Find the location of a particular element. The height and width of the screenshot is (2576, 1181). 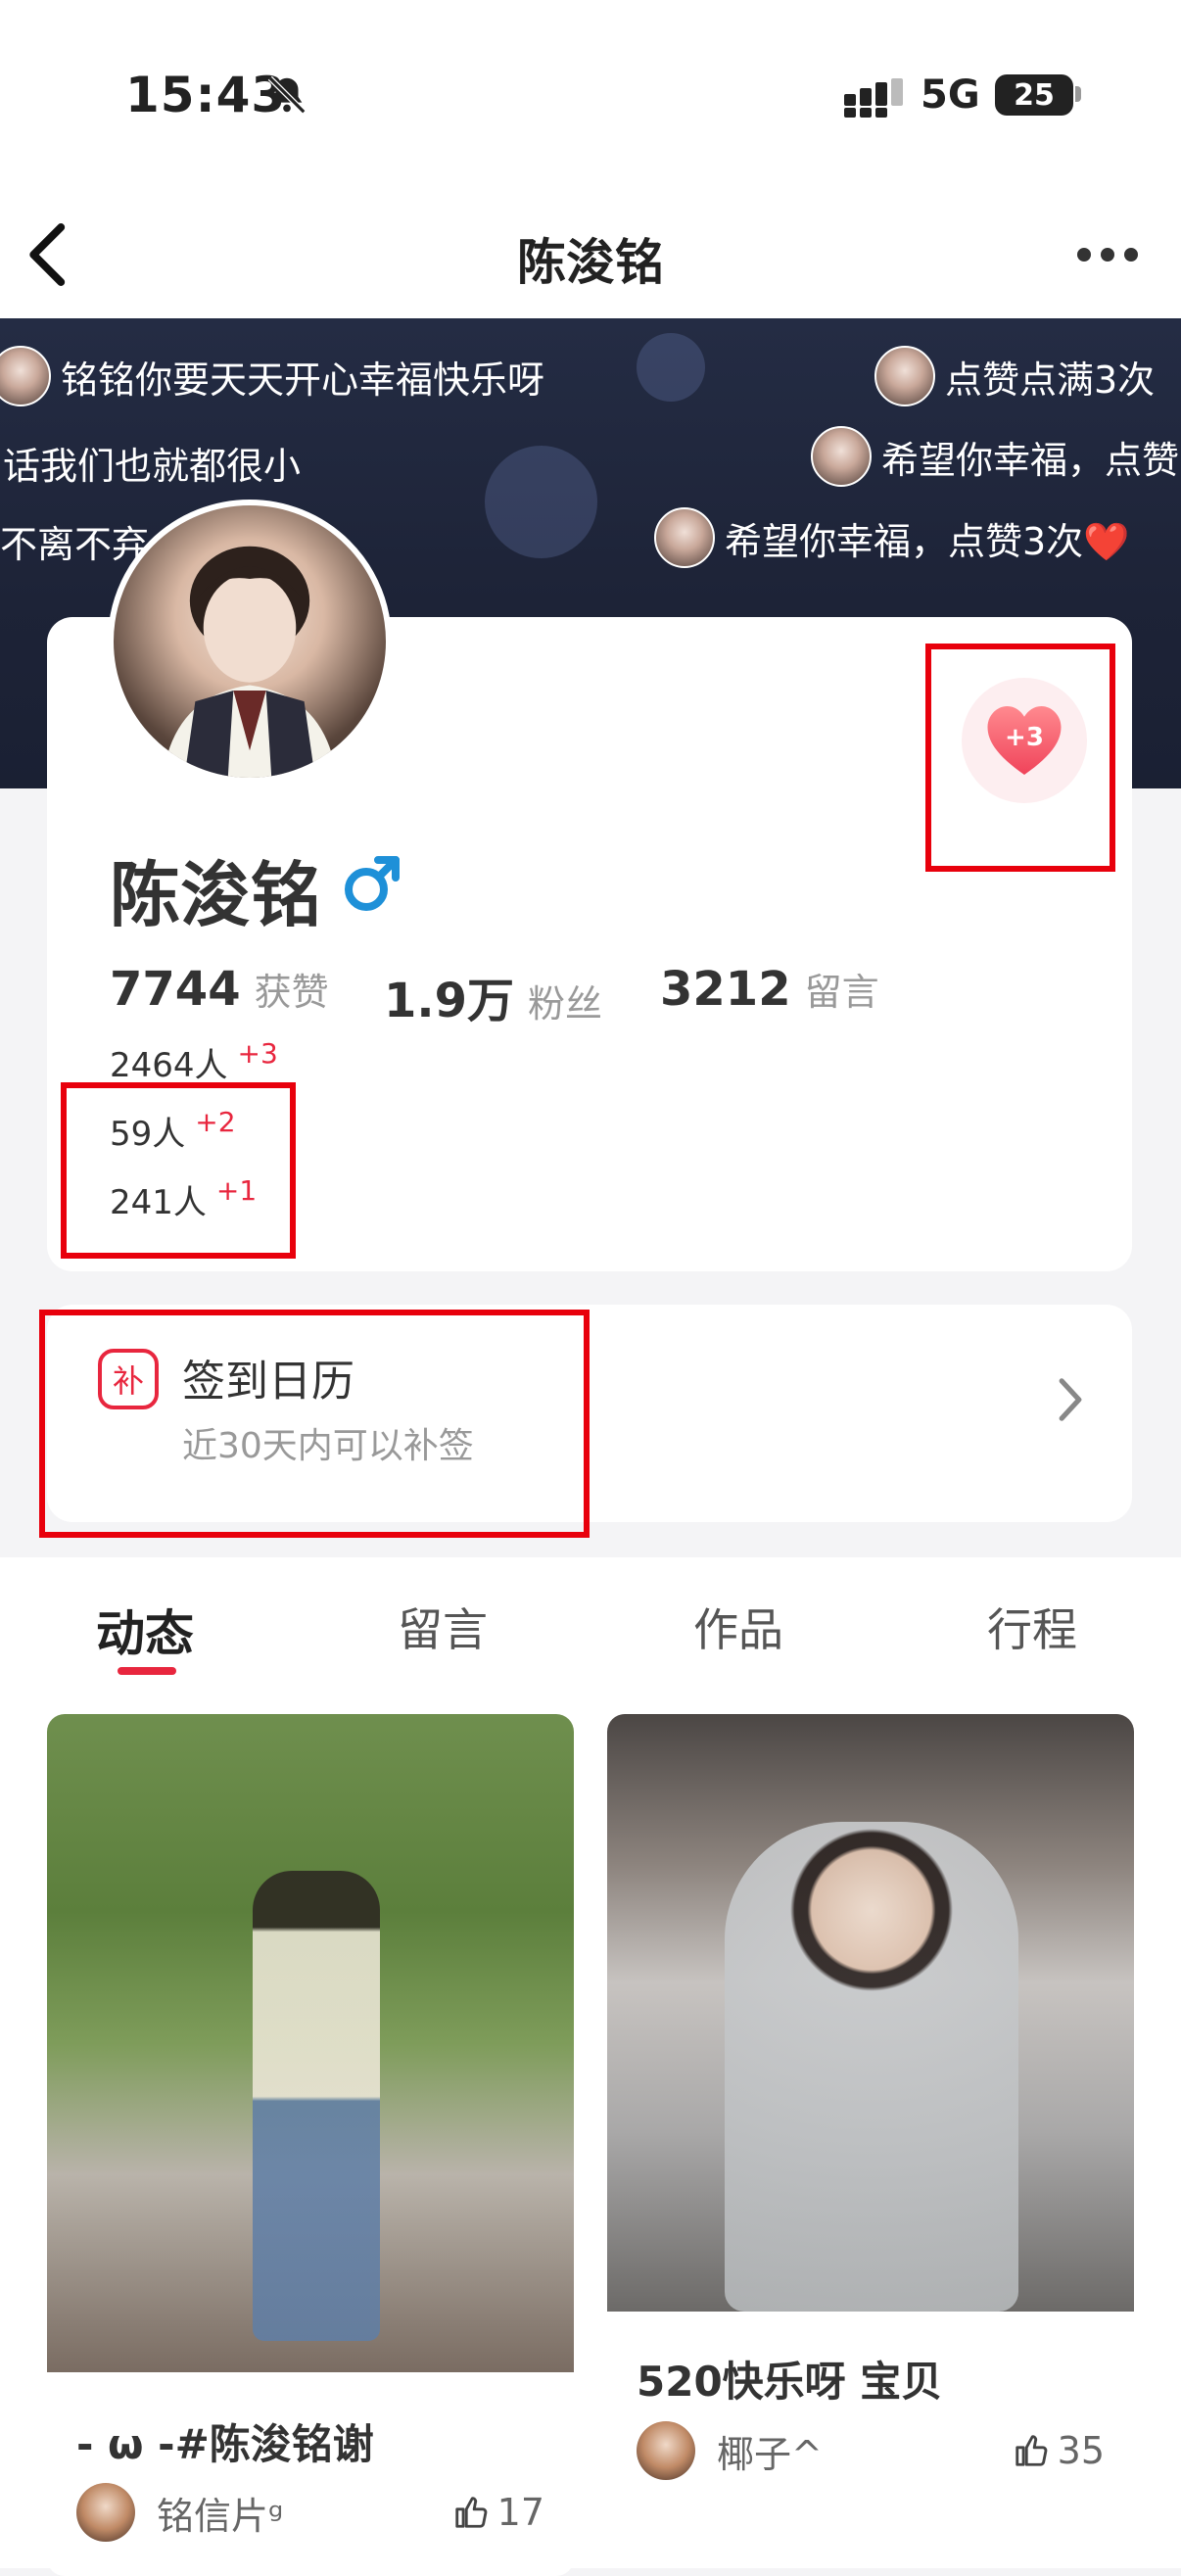

stat-label: 获赞 is located at coordinates (292, 993).